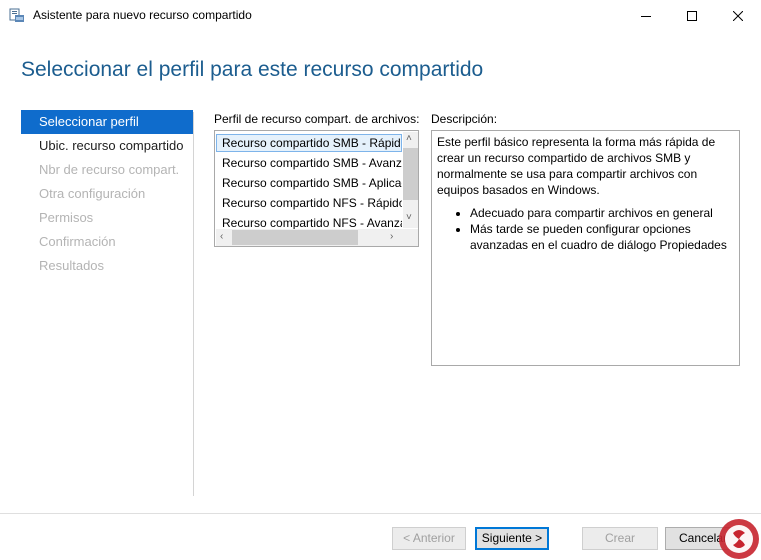 This screenshot has width=761, height=560. What do you see at coordinates (309, 183) in the screenshot?
I see `list-item-smb-applications: Recurso compartido SMB - Aplicaciones` at bounding box center [309, 183].